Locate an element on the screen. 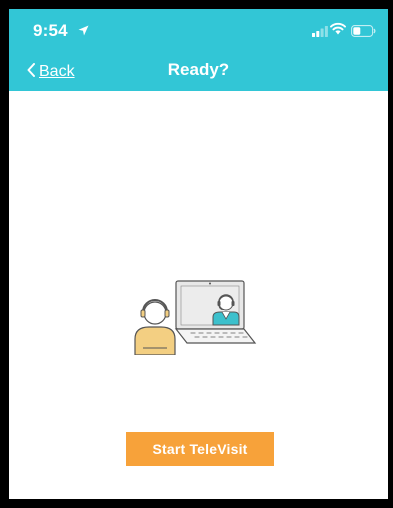 The height and width of the screenshot is (508, 393). battery-icon is located at coordinates (363, 33).